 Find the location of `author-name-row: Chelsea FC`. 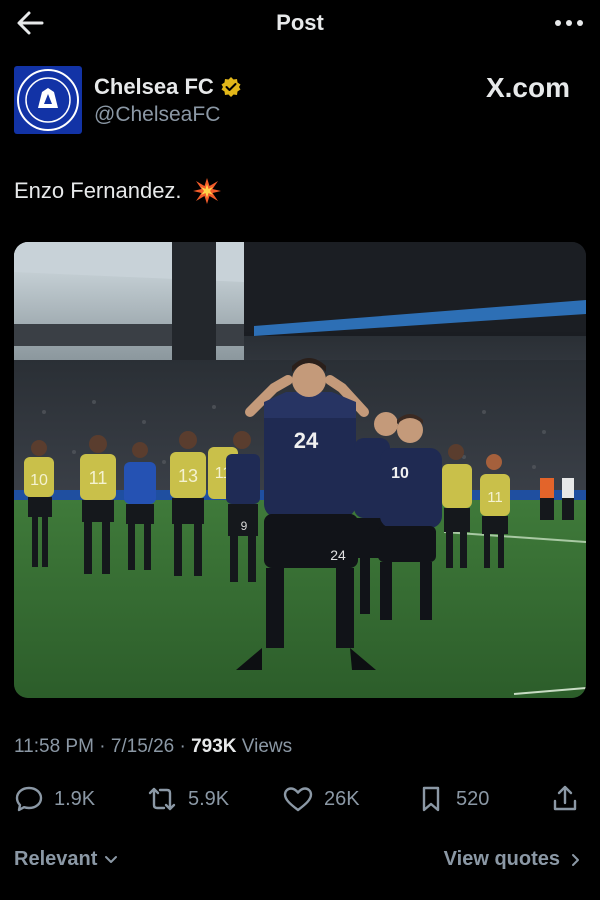

author-name-row: Chelsea FC is located at coordinates (168, 87).